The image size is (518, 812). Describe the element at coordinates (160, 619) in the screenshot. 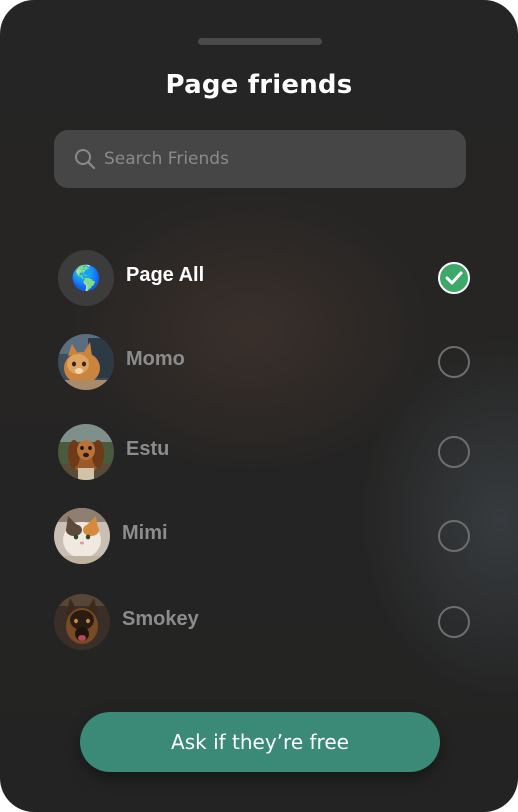

I see `friend-name: Smokey` at that location.